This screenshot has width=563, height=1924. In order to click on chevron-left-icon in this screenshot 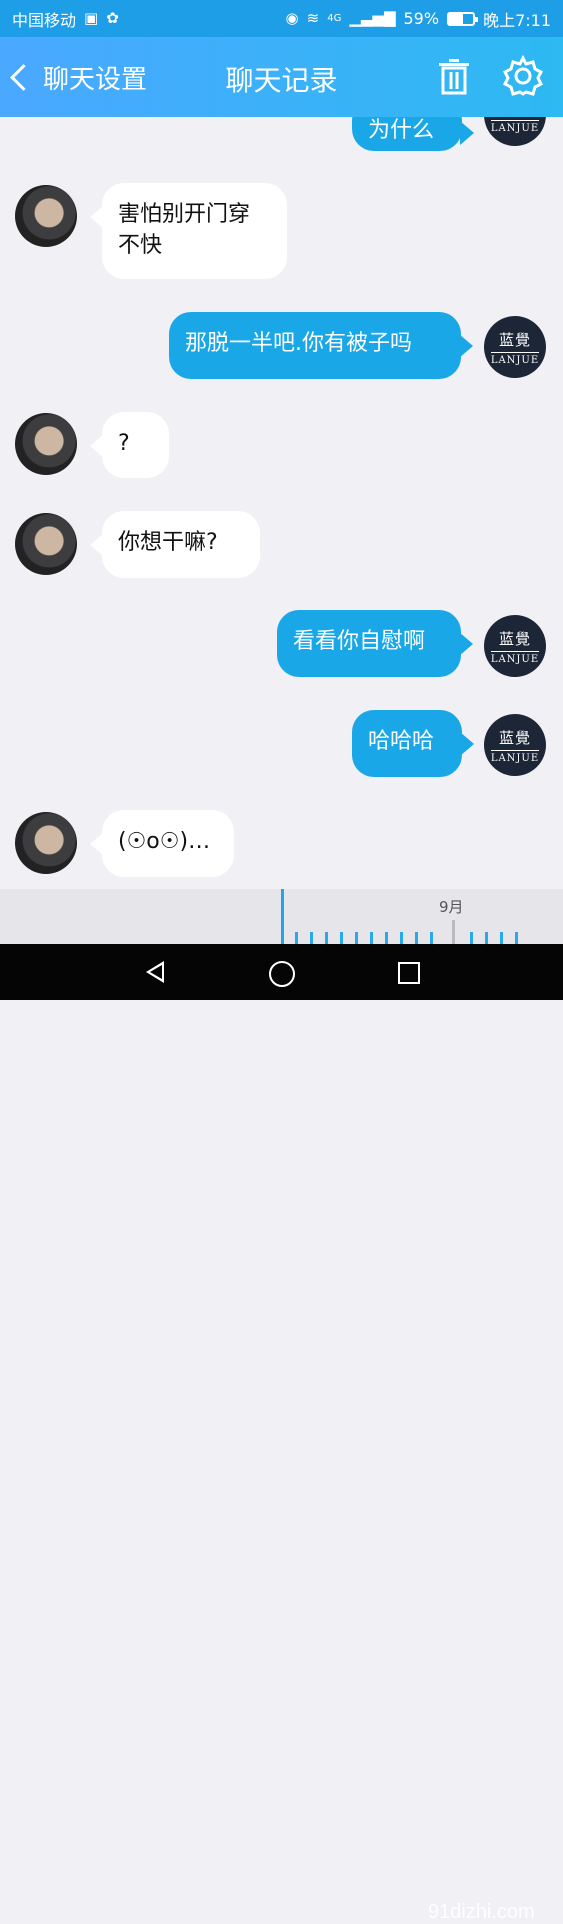, I will do `click(23, 77)`.